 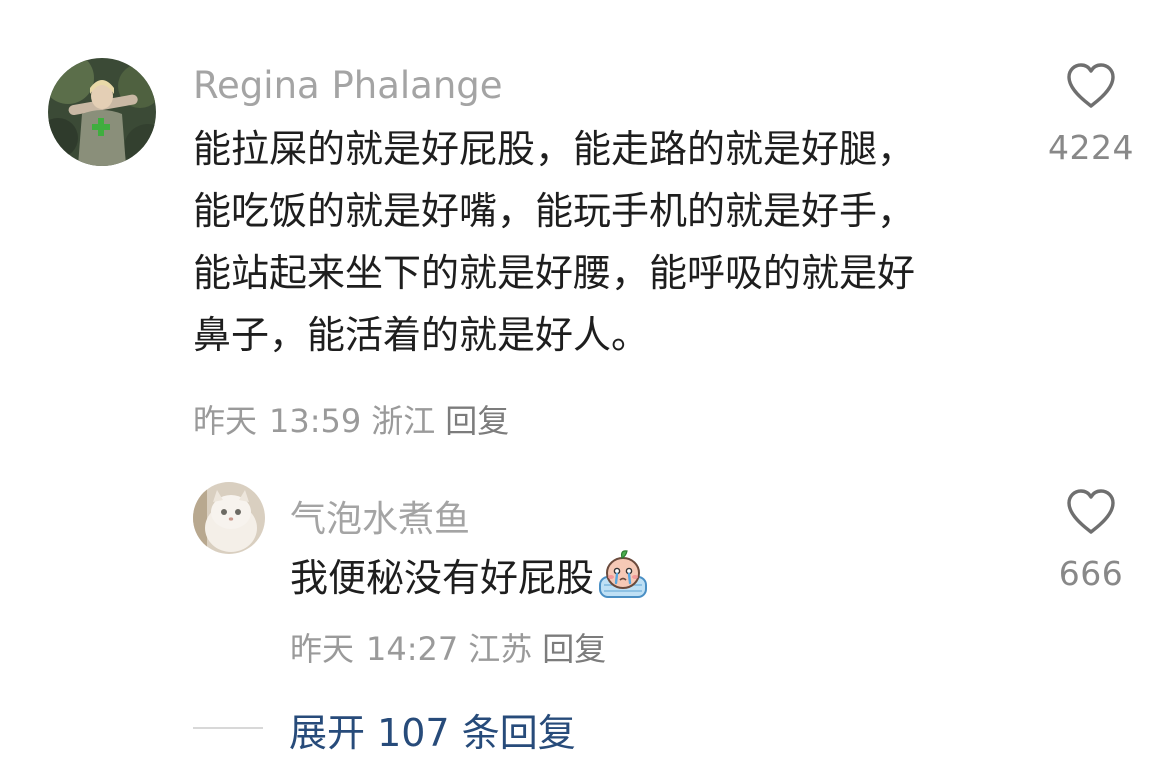 I want to click on like-count: 4224, so click(x=1091, y=147).